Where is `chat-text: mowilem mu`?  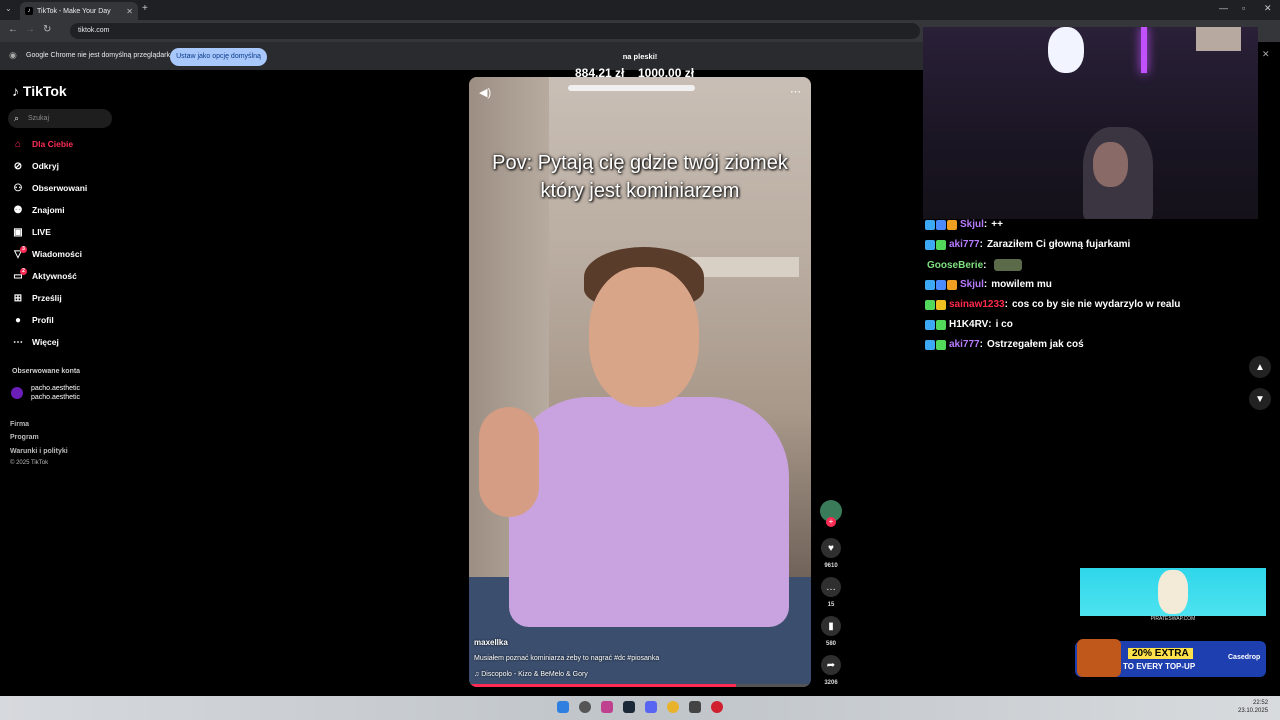 chat-text: mowilem mu is located at coordinates (1021, 284).